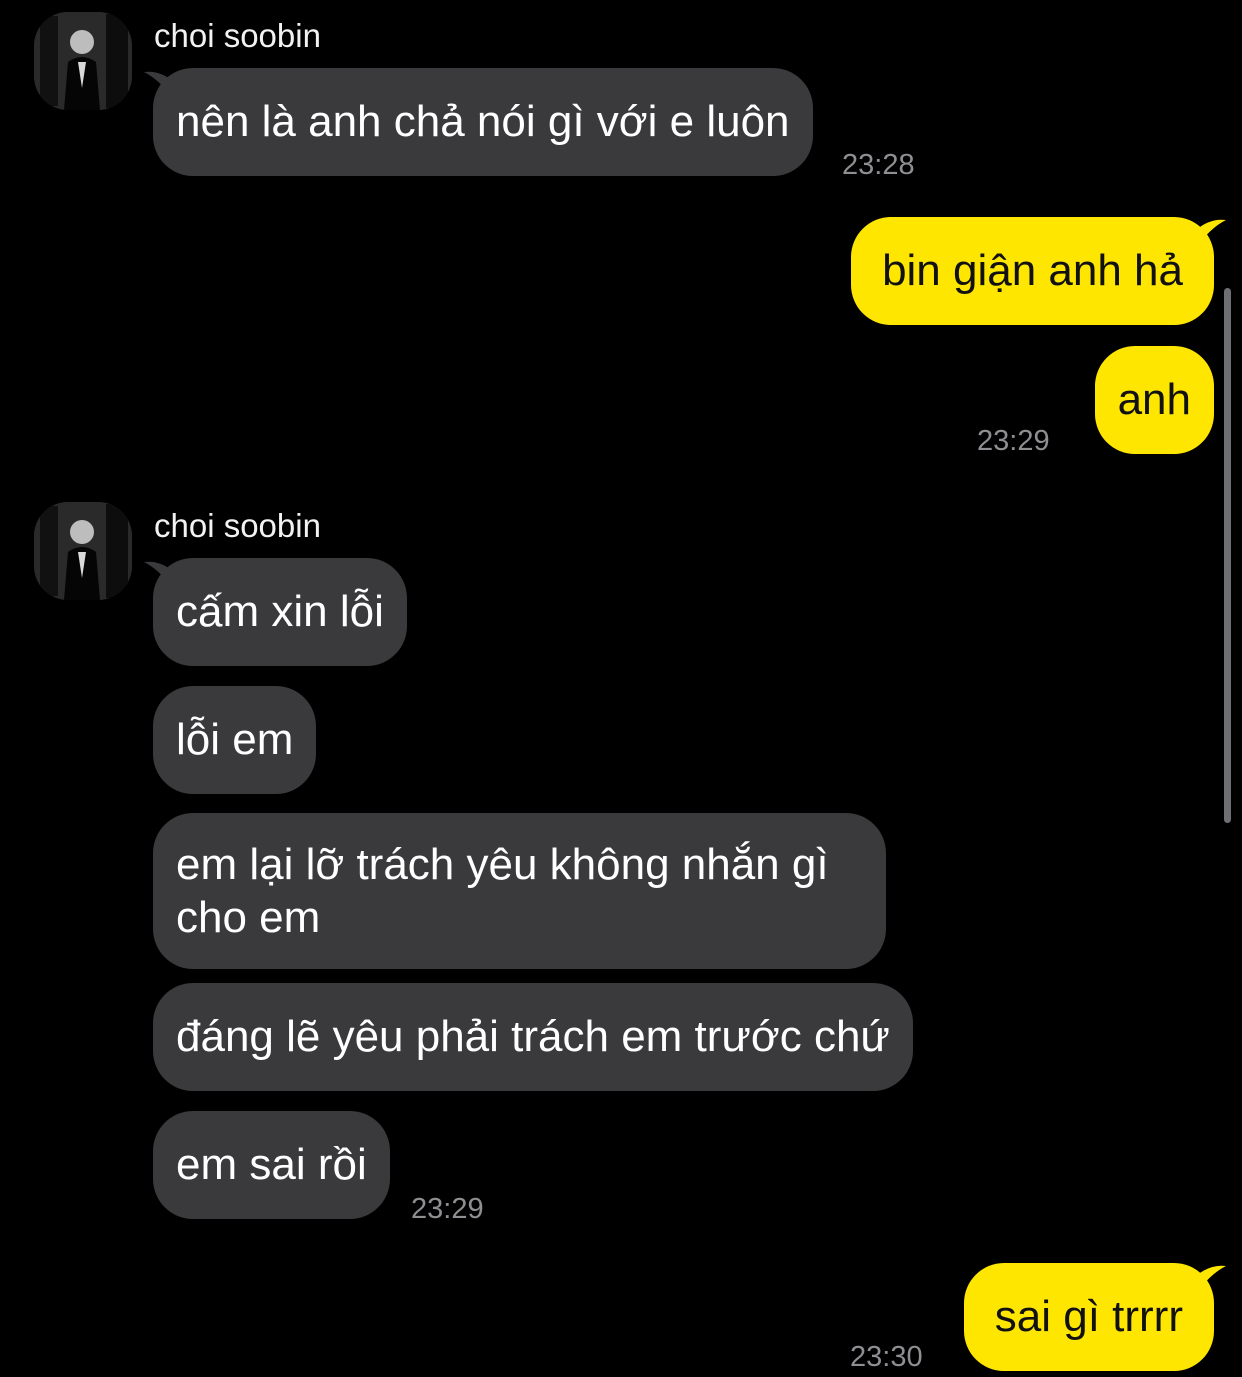  What do you see at coordinates (1154, 400) in the screenshot?
I see `message-bubble-outgoing: anh` at bounding box center [1154, 400].